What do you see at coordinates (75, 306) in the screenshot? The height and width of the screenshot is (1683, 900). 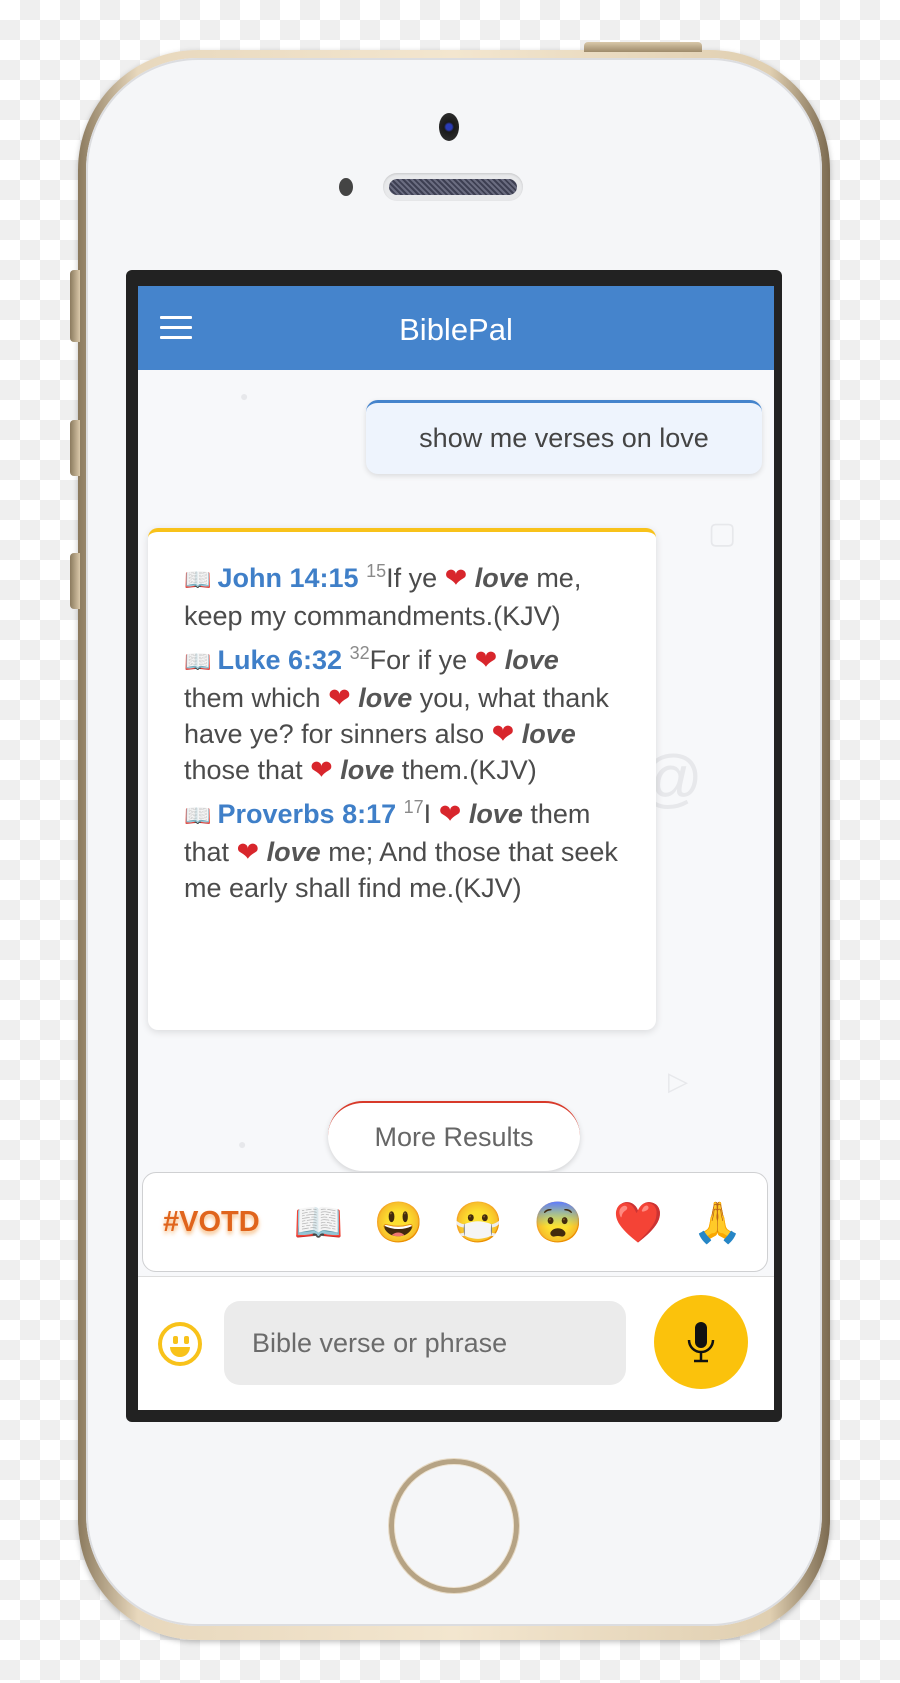 I see `mute-switch` at bounding box center [75, 306].